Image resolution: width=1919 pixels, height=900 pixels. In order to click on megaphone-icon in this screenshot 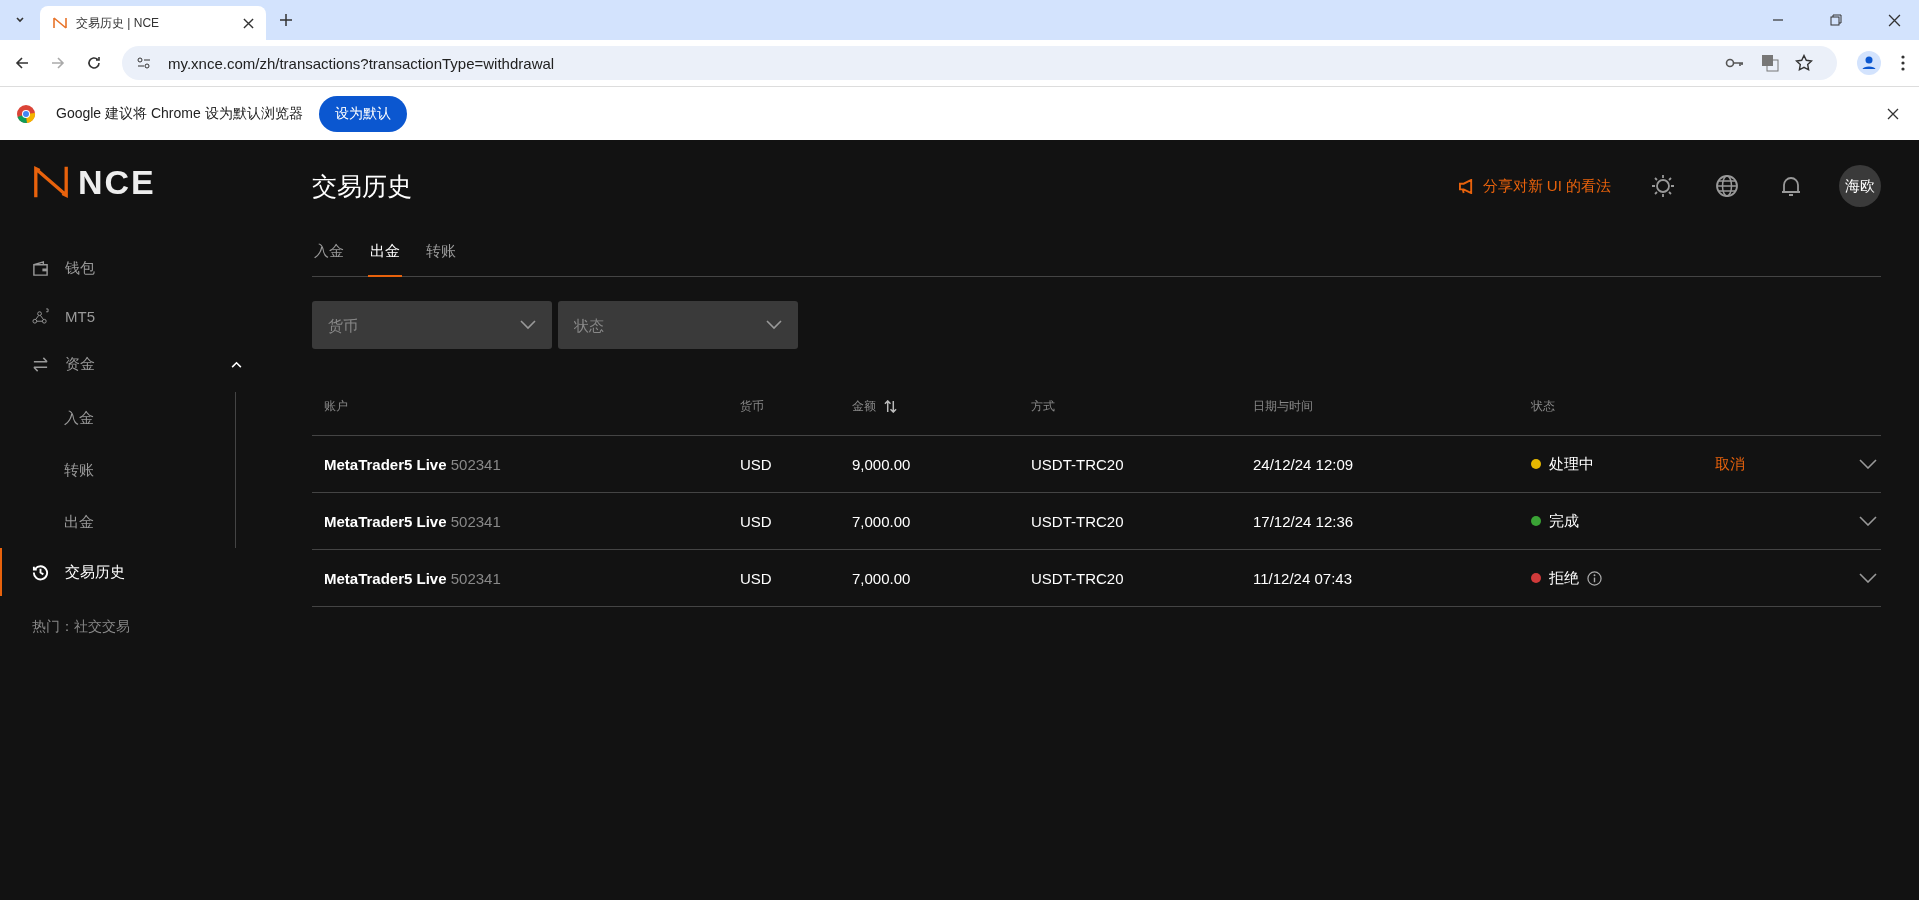, I will do `click(1466, 186)`.